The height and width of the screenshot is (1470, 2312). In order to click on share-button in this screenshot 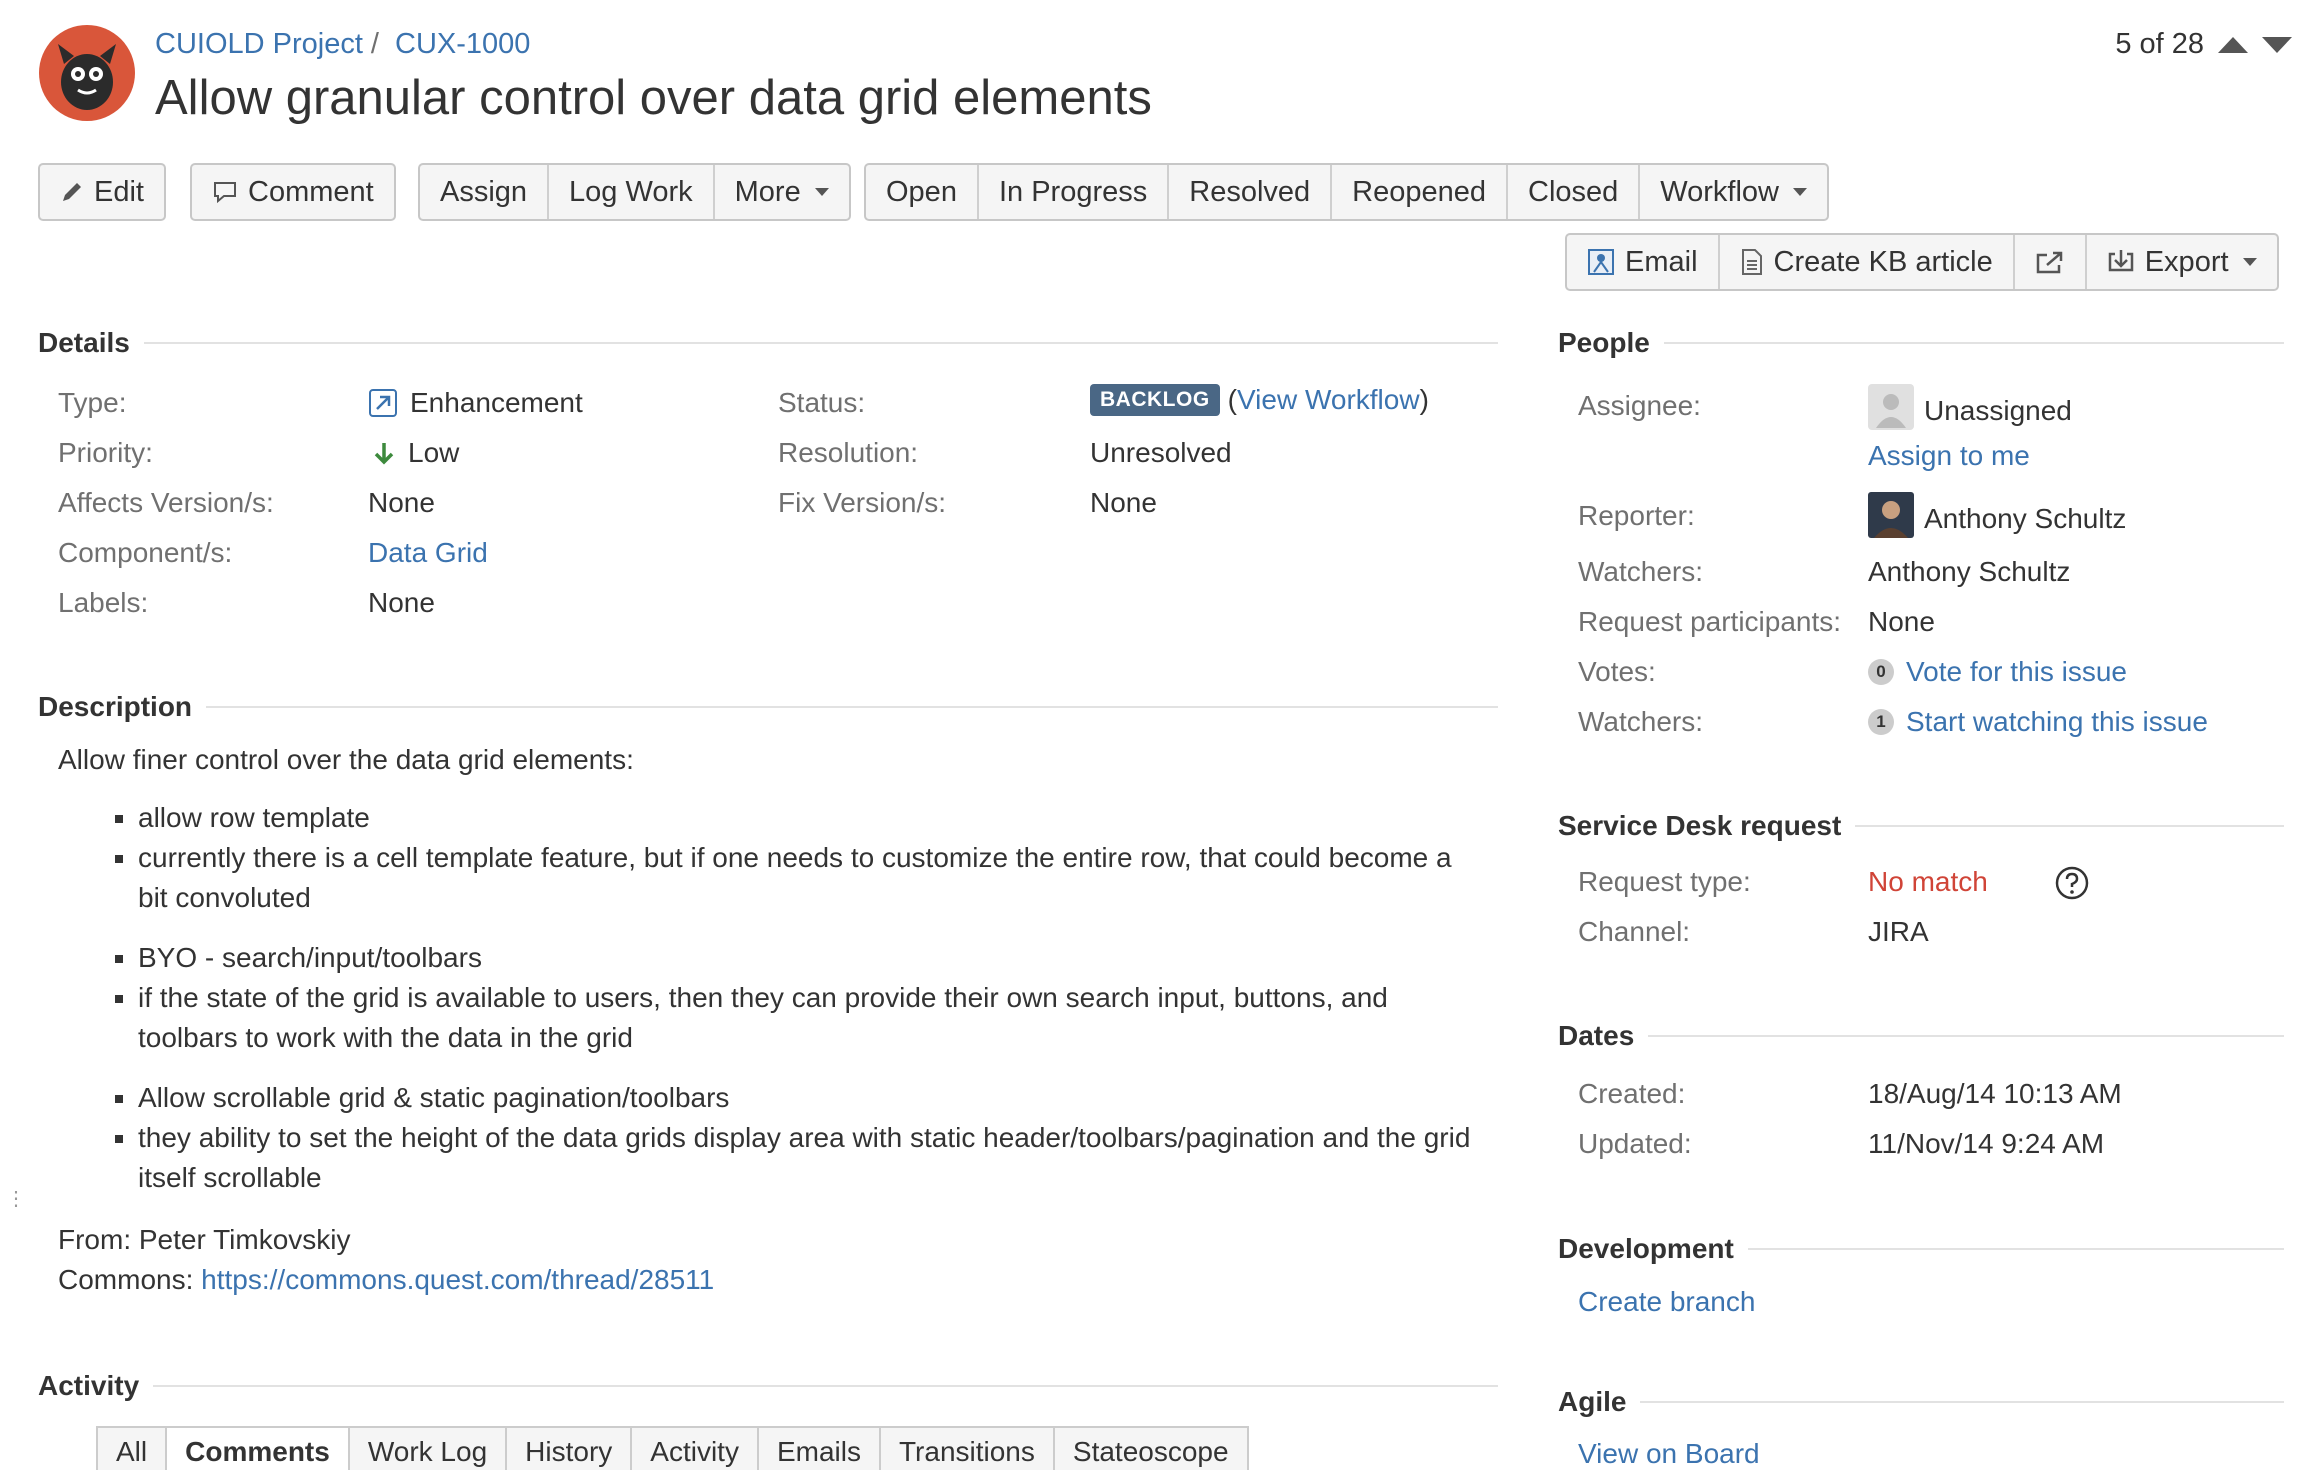, I will do `click(2048, 262)`.